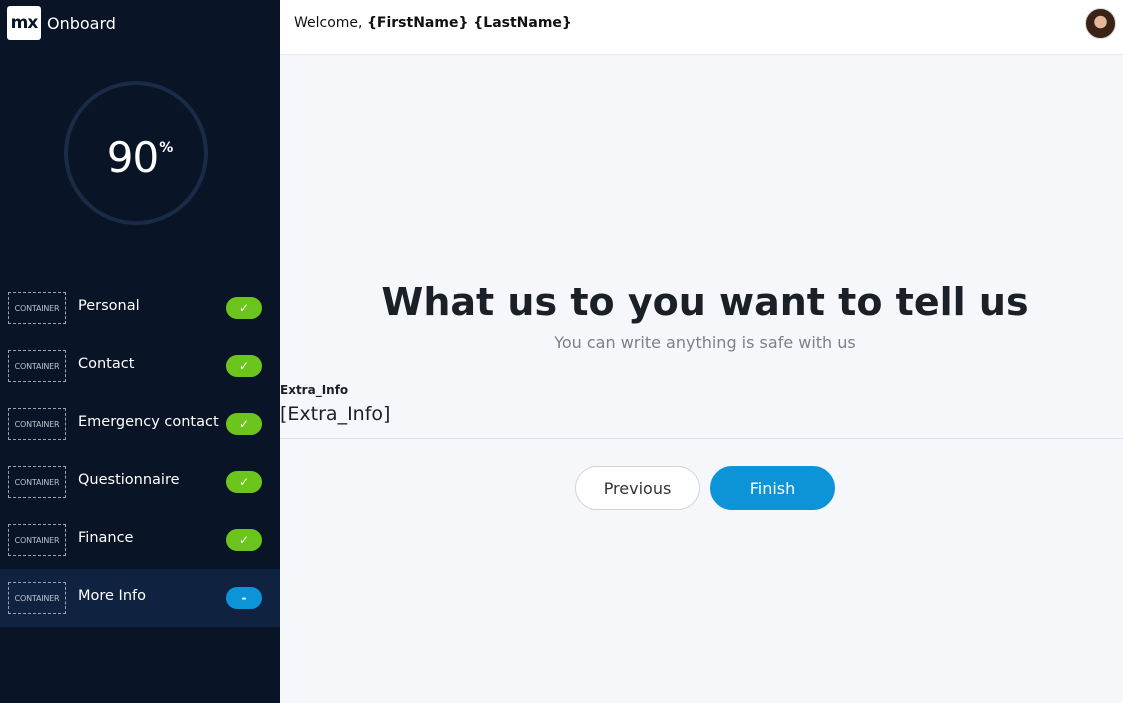  I want to click on brand: mx Onboard, so click(61, 23).